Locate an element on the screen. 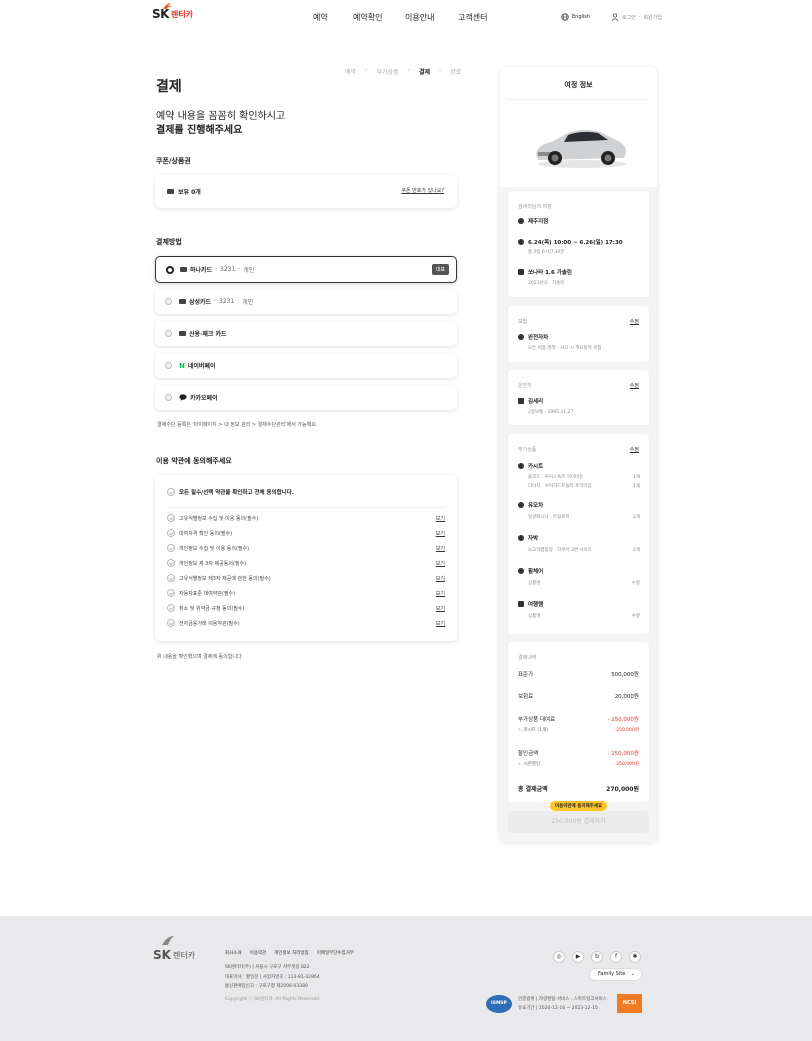  radio-selected is located at coordinates (170, 270).